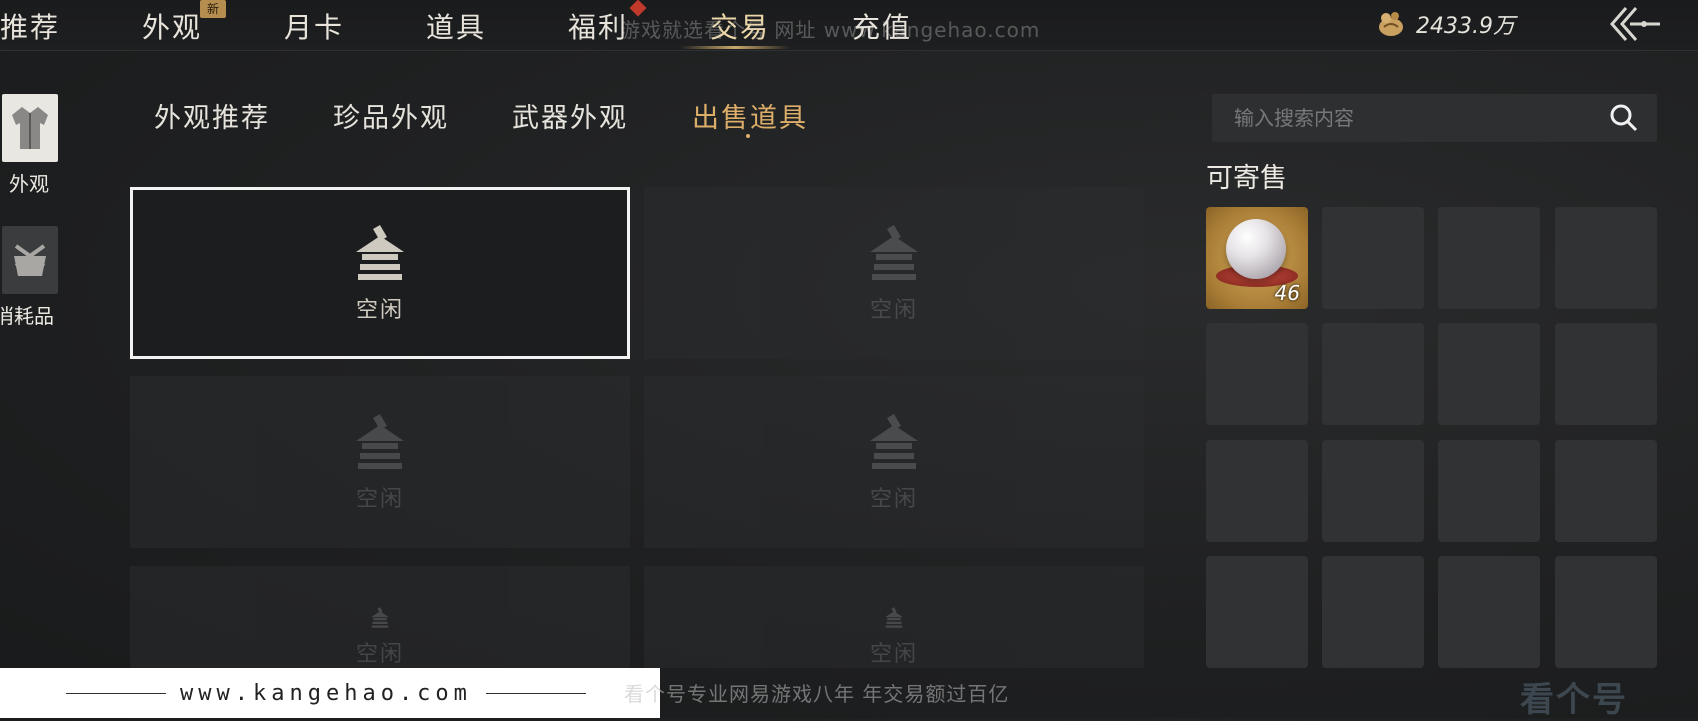 Image resolution: width=1698 pixels, height=721 pixels. I want to click on sidebar-item-label: 消耗品, so click(27, 316).